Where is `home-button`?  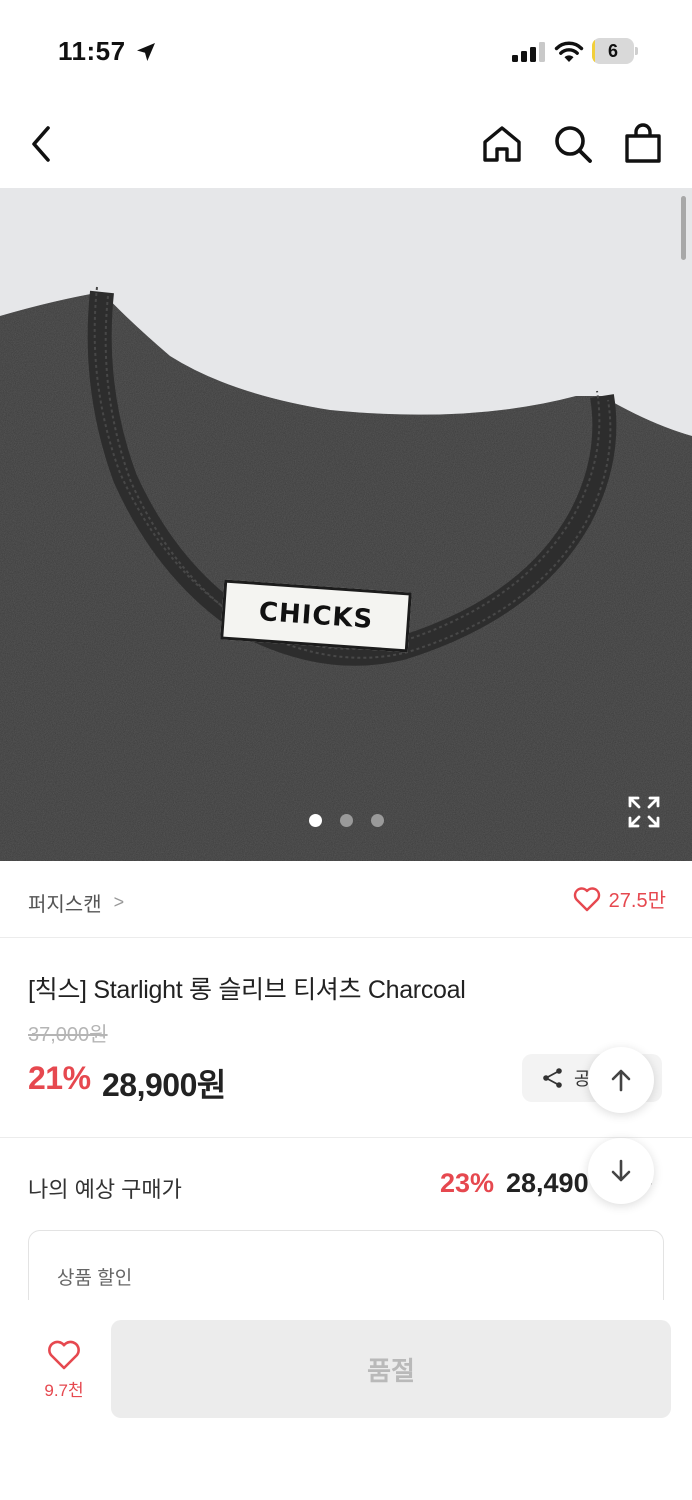 home-button is located at coordinates (502, 144).